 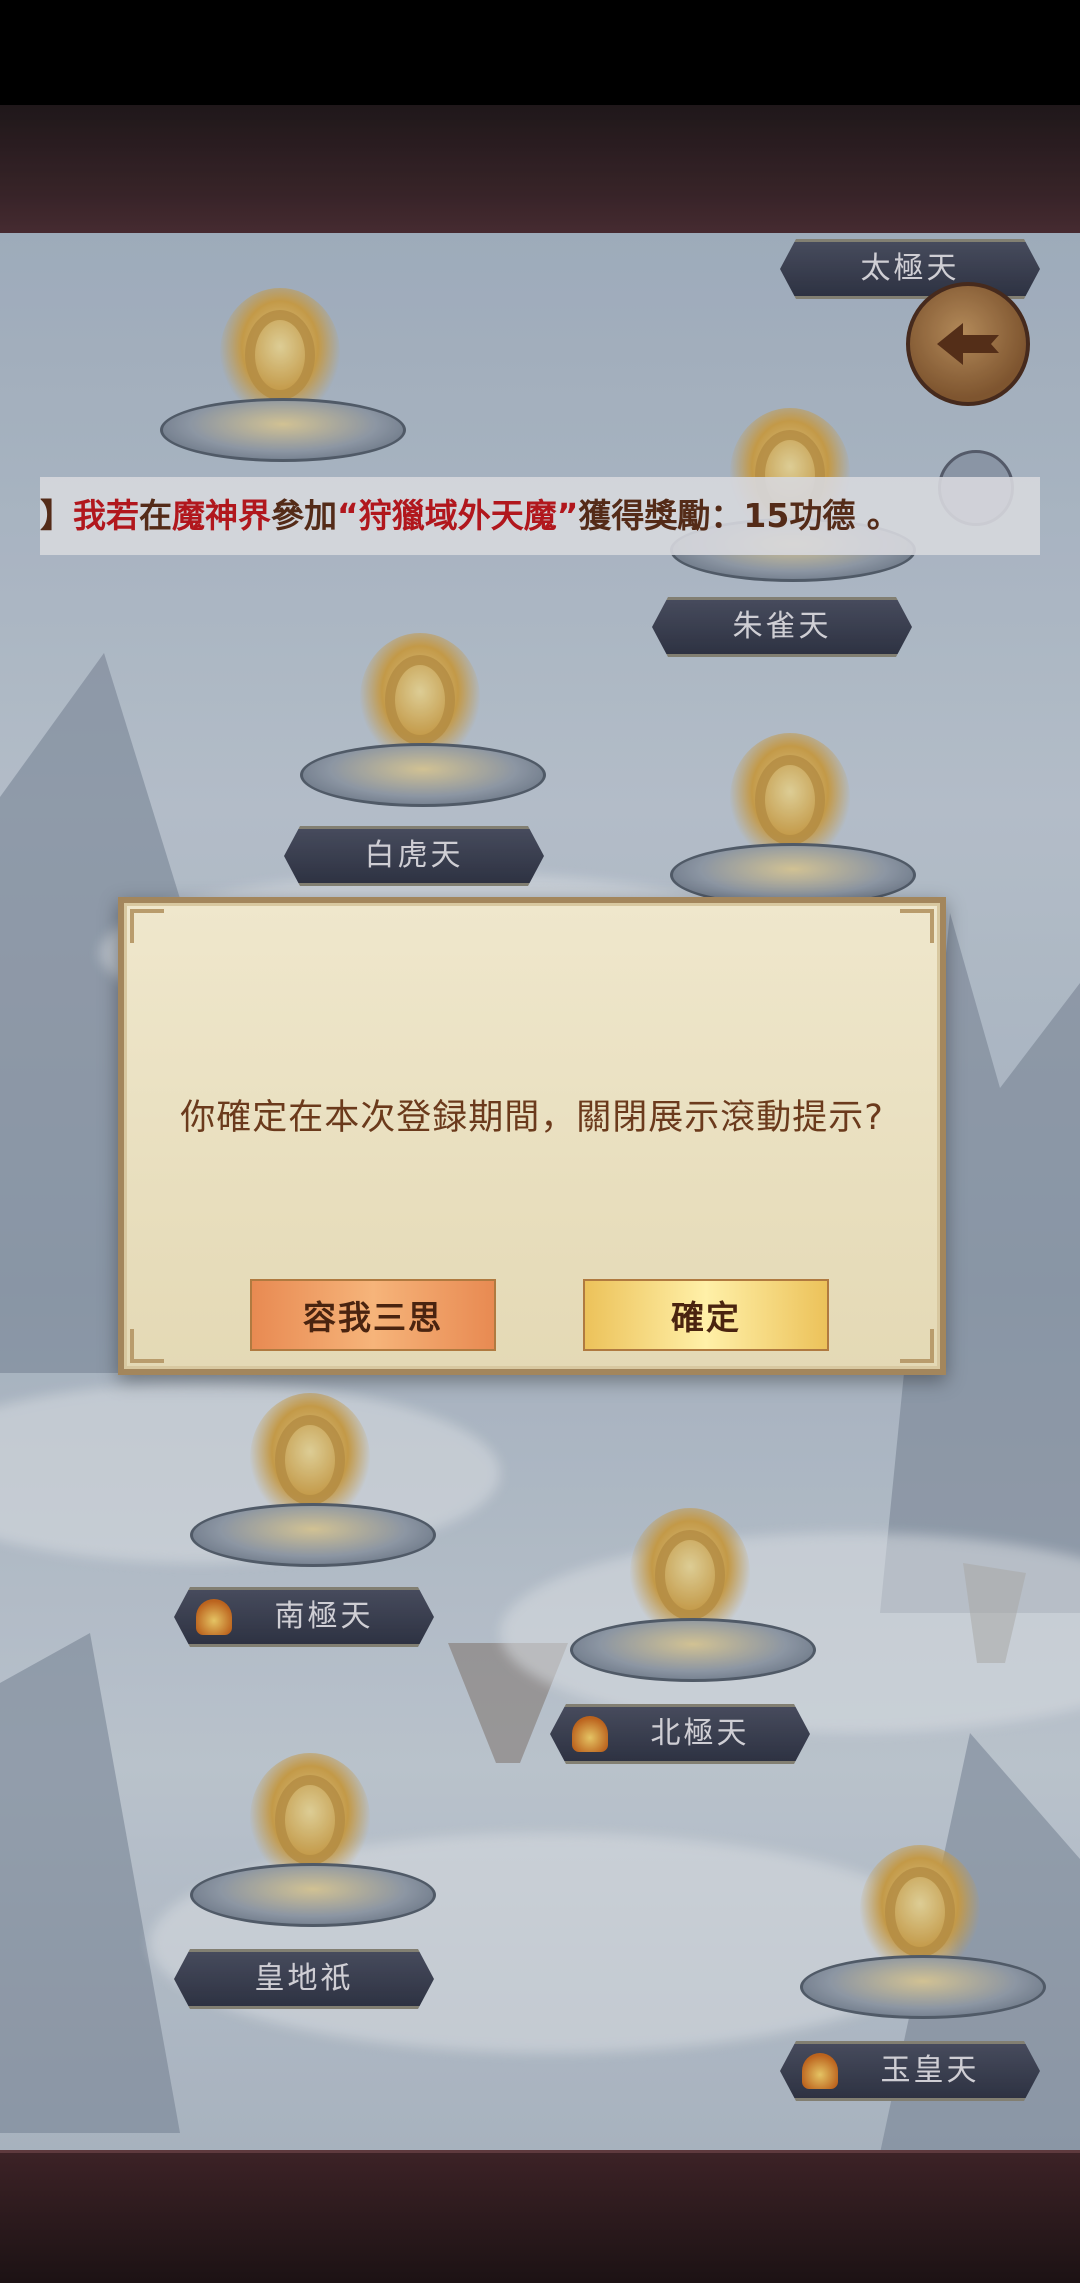 What do you see at coordinates (706, 1315) in the screenshot?
I see `confirm-button: 確定` at bounding box center [706, 1315].